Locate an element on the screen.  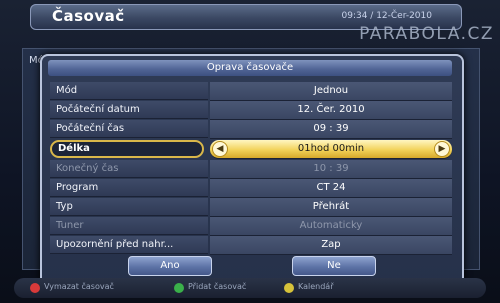
row-mode: Mód Jednou is located at coordinates (251, 91).